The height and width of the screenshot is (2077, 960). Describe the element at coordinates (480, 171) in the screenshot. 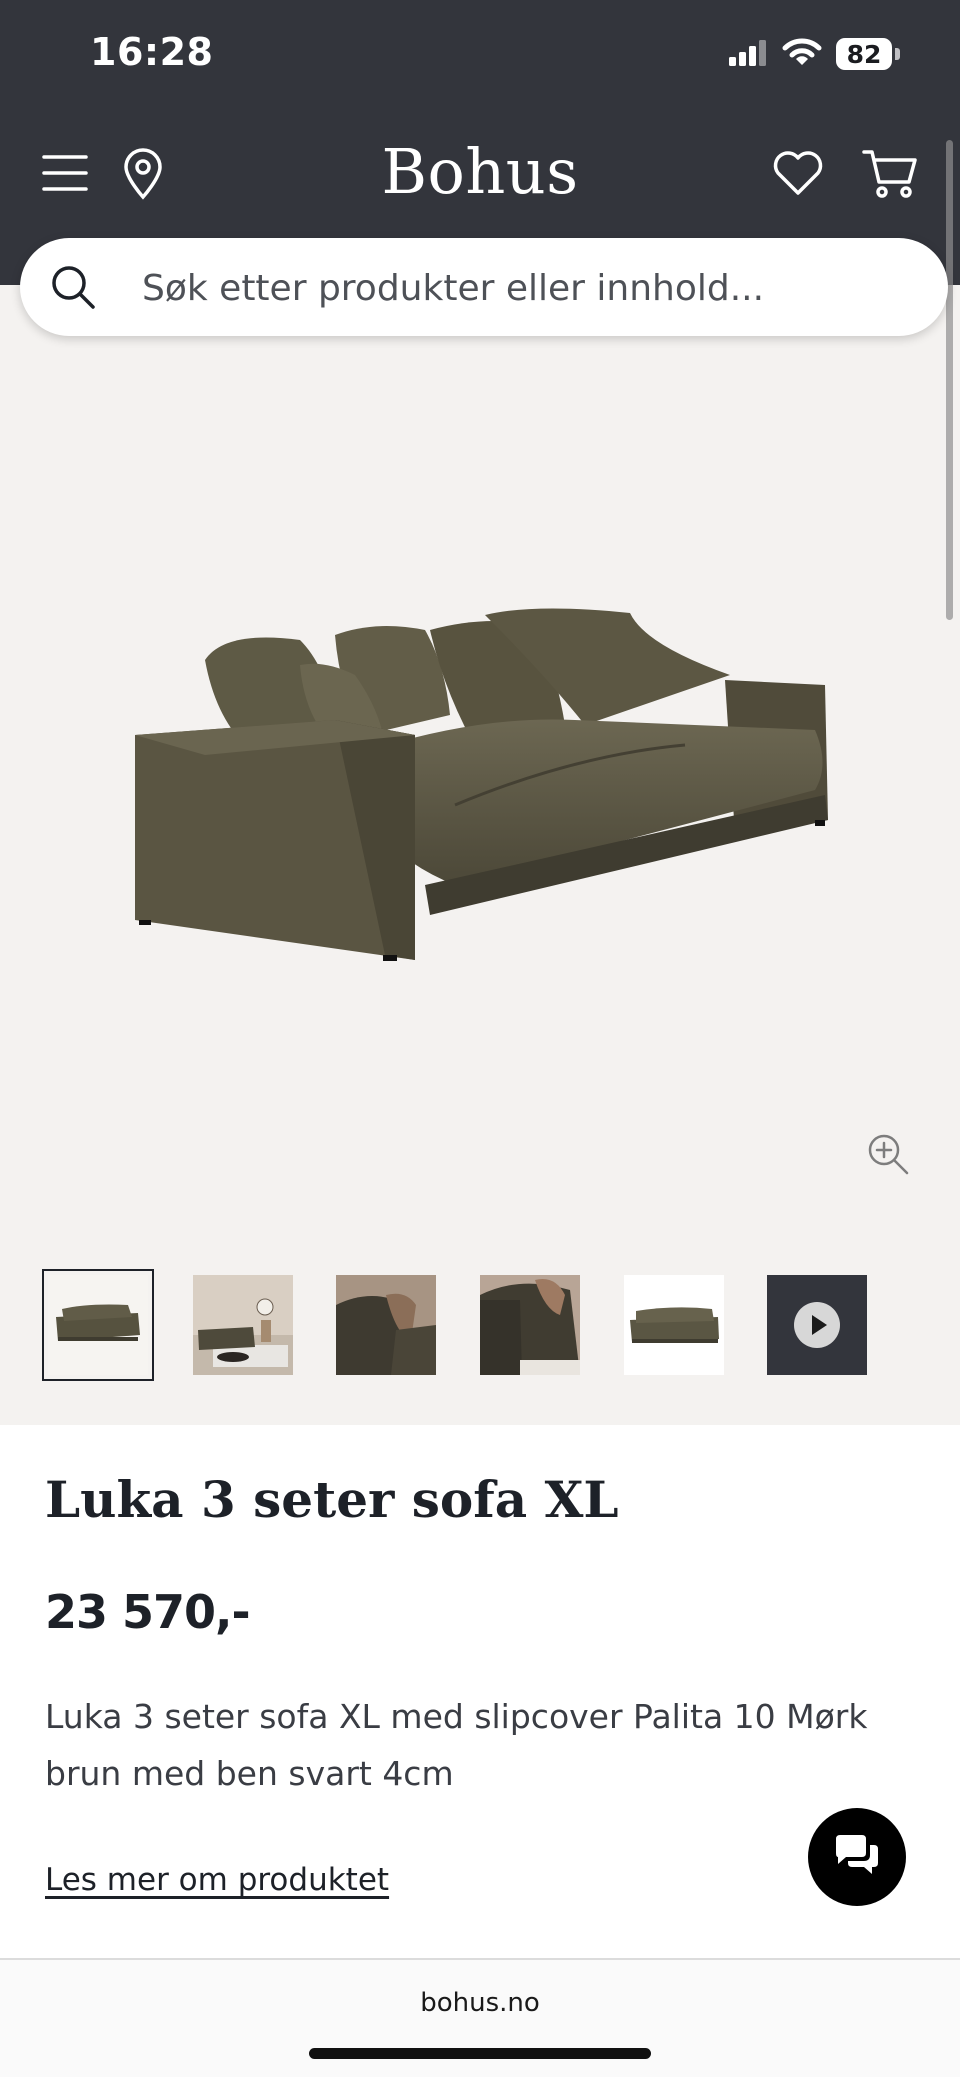

I see `brand-logo: Bohus` at that location.